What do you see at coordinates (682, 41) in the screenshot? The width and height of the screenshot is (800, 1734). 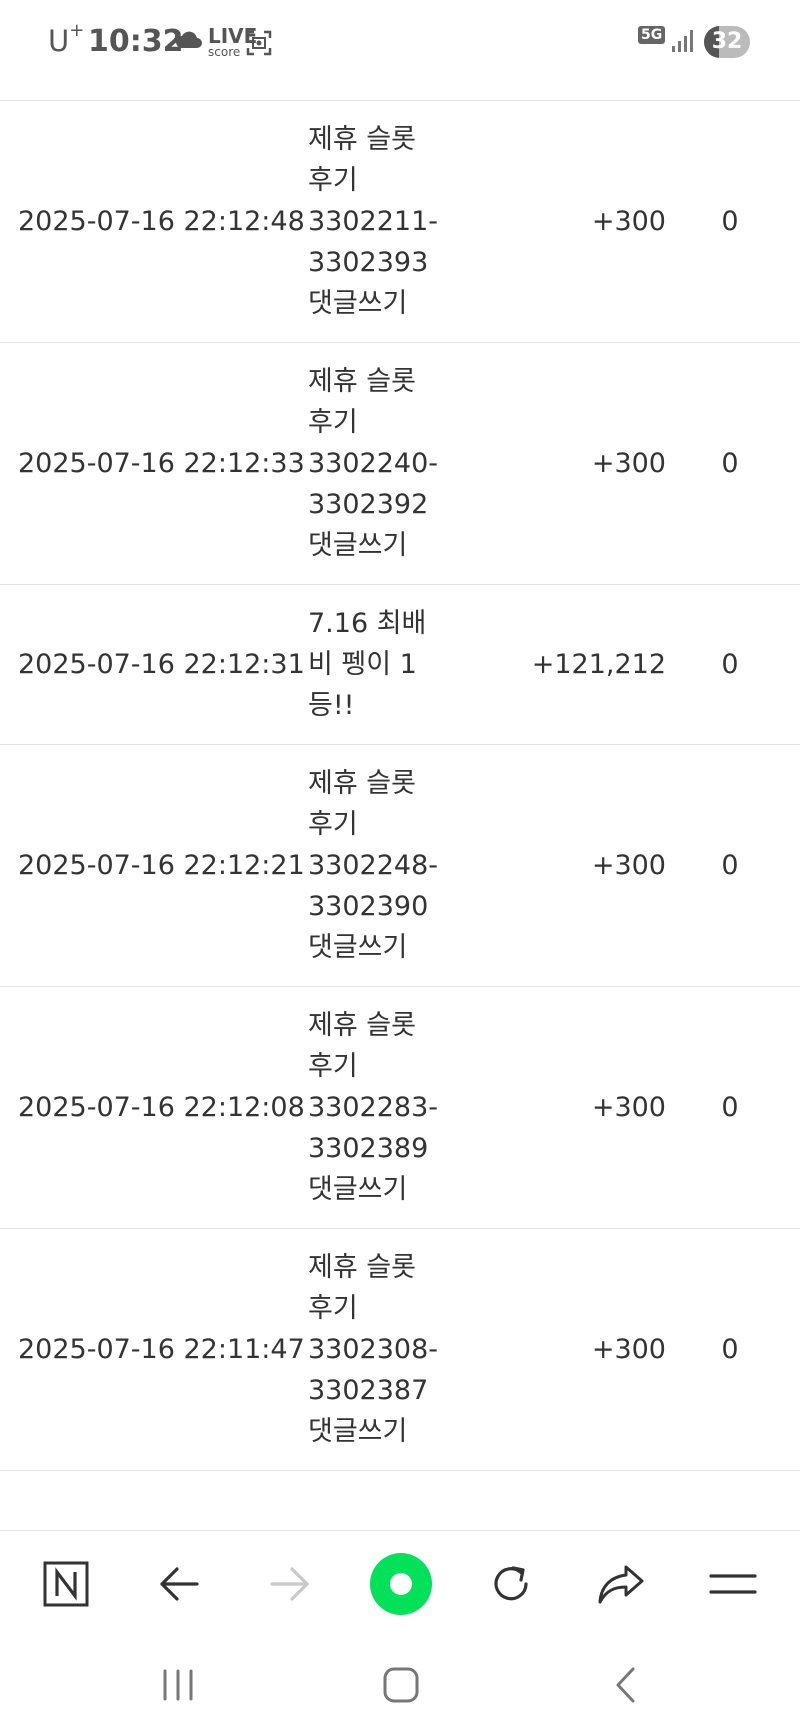 I see `signal-icon` at bounding box center [682, 41].